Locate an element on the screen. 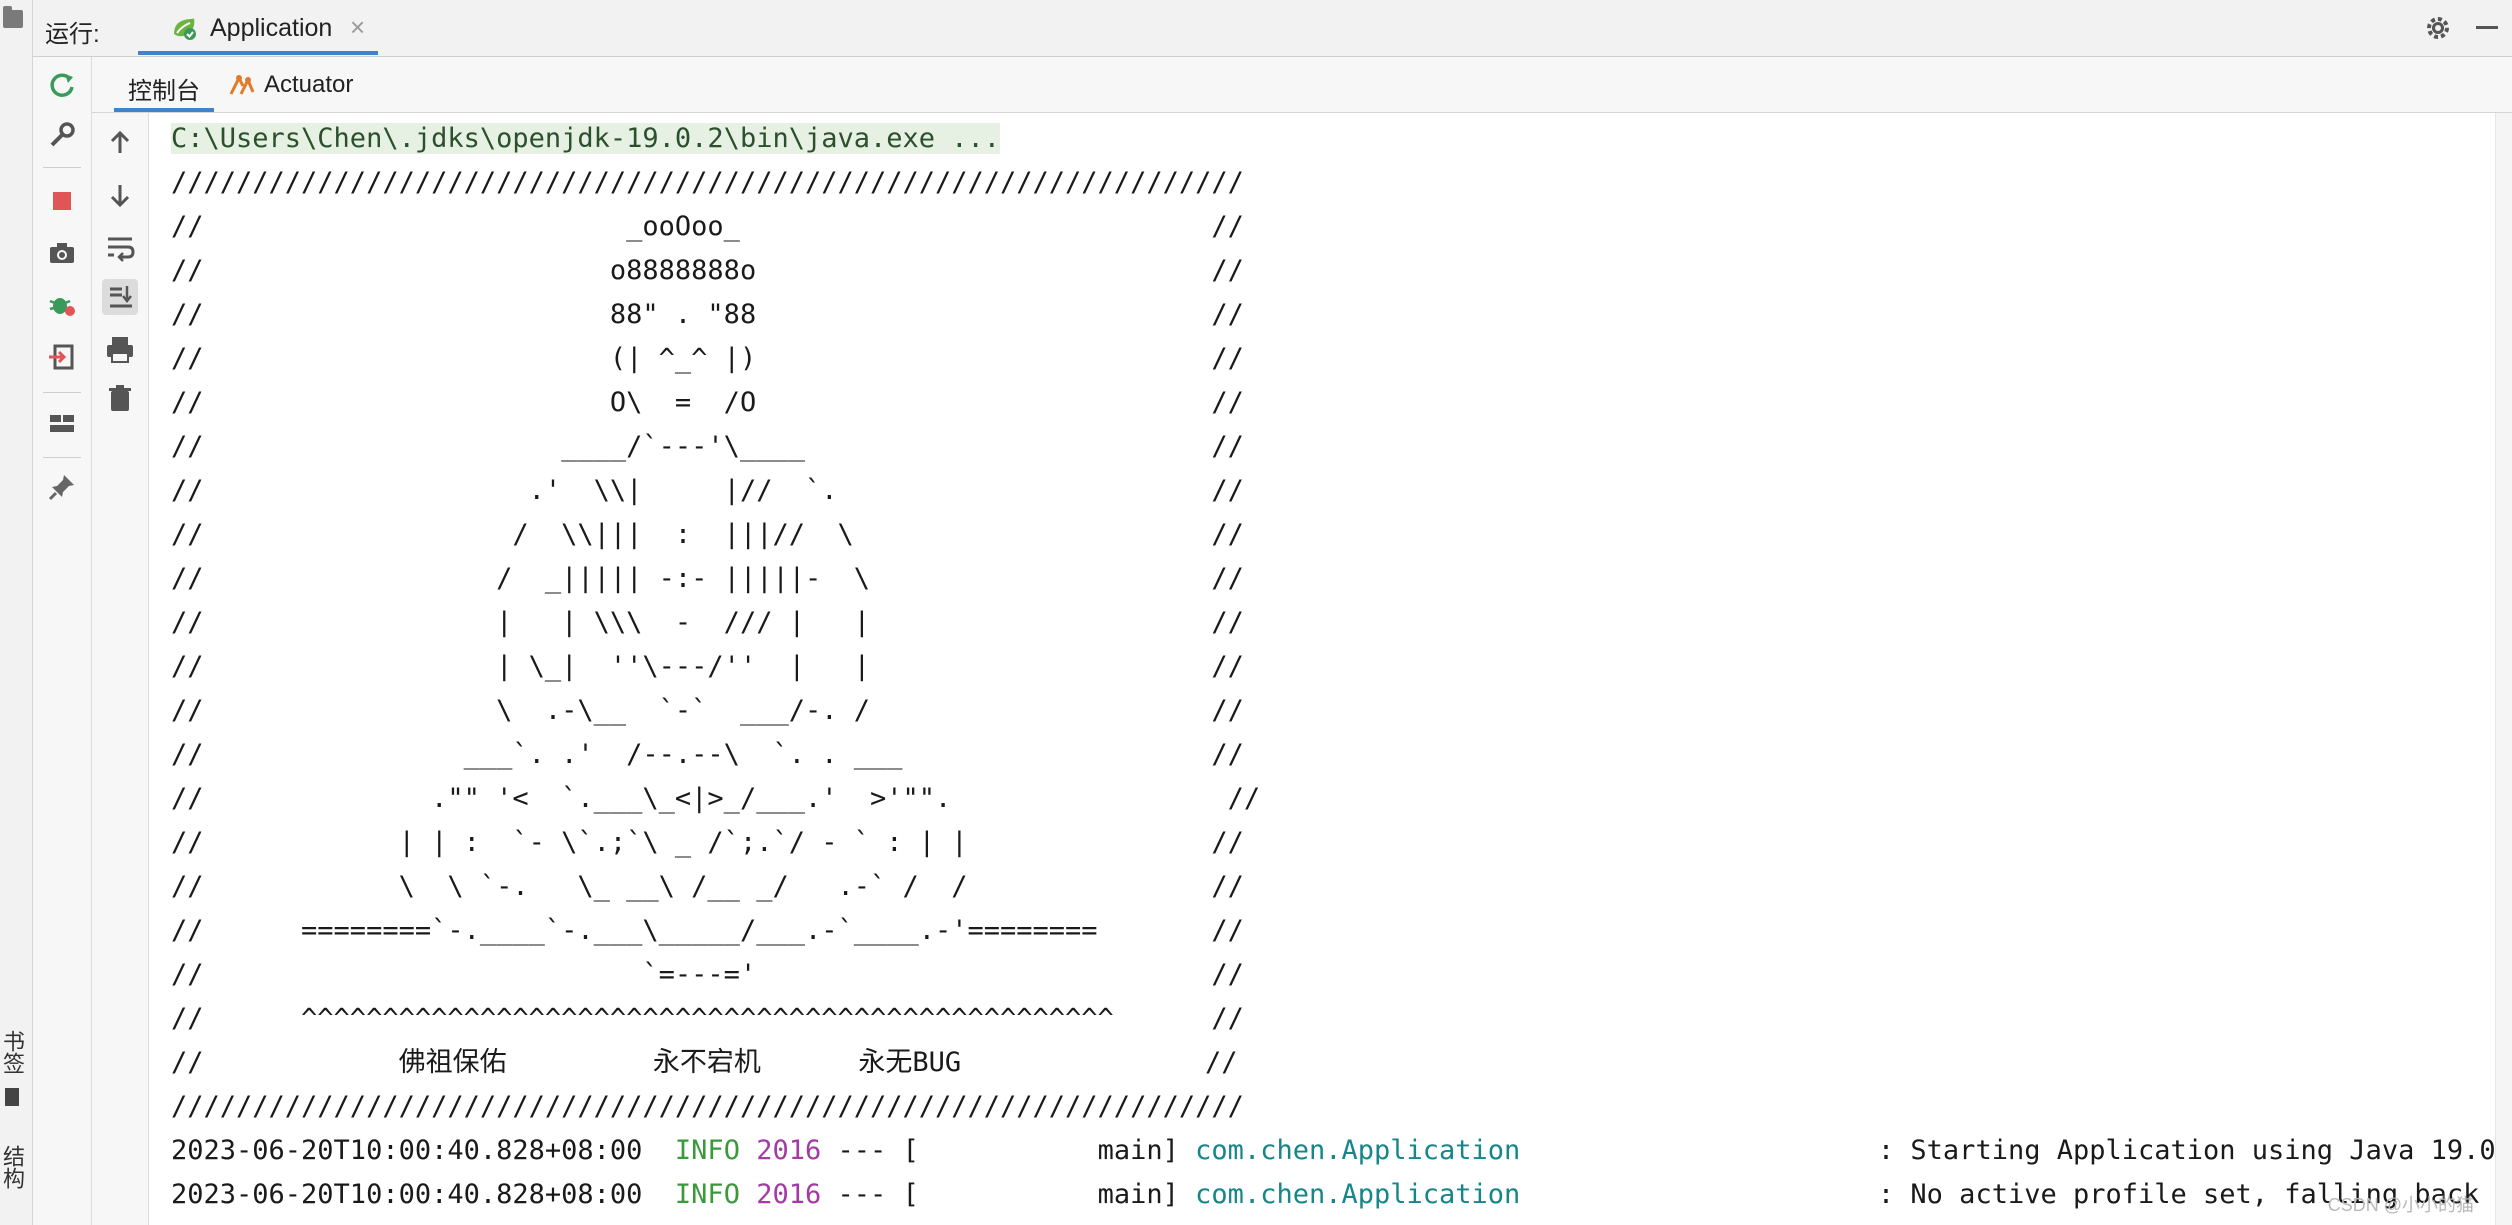 The width and height of the screenshot is (2512, 1225). tab-actuator: Actuator is located at coordinates (308, 84).